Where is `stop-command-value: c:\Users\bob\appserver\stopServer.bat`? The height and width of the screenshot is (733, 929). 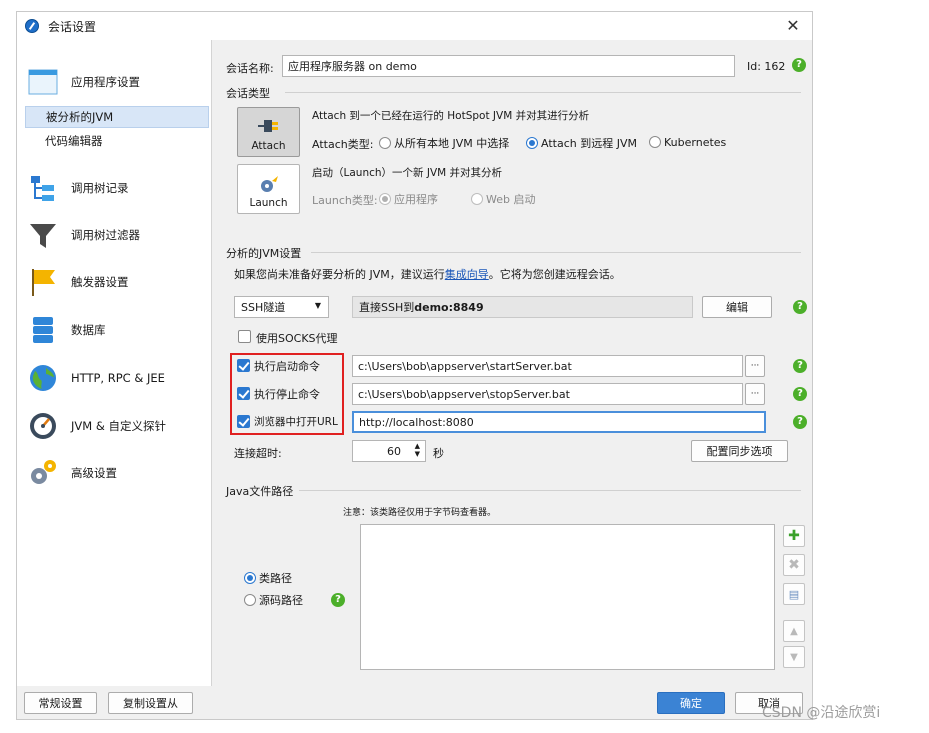
stop-command-value: c:\Users\bob\appserver\stopServer.bat is located at coordinates (464, 394).